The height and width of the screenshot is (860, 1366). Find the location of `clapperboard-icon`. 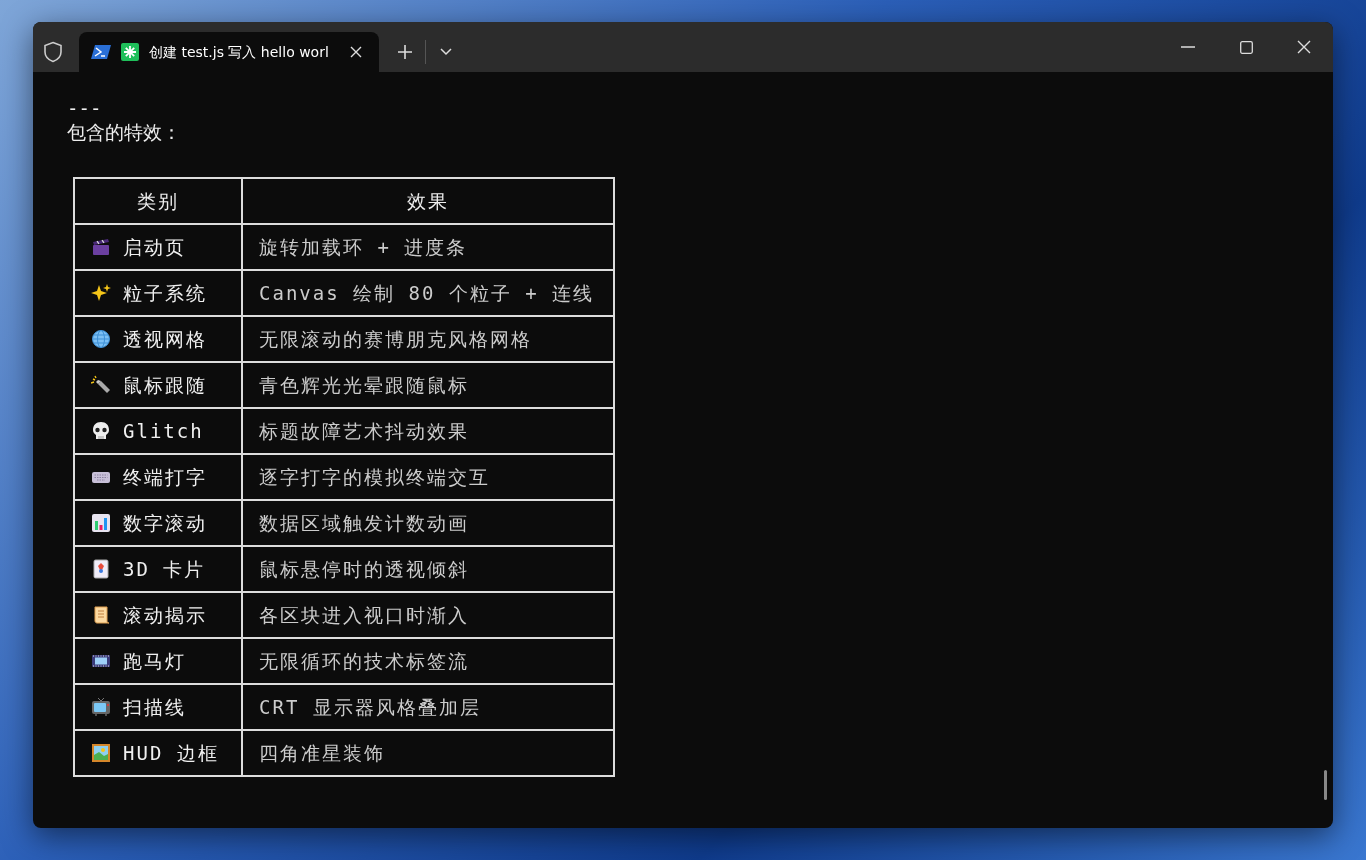

clapperboard-icon is located at coordinates (101, 247).